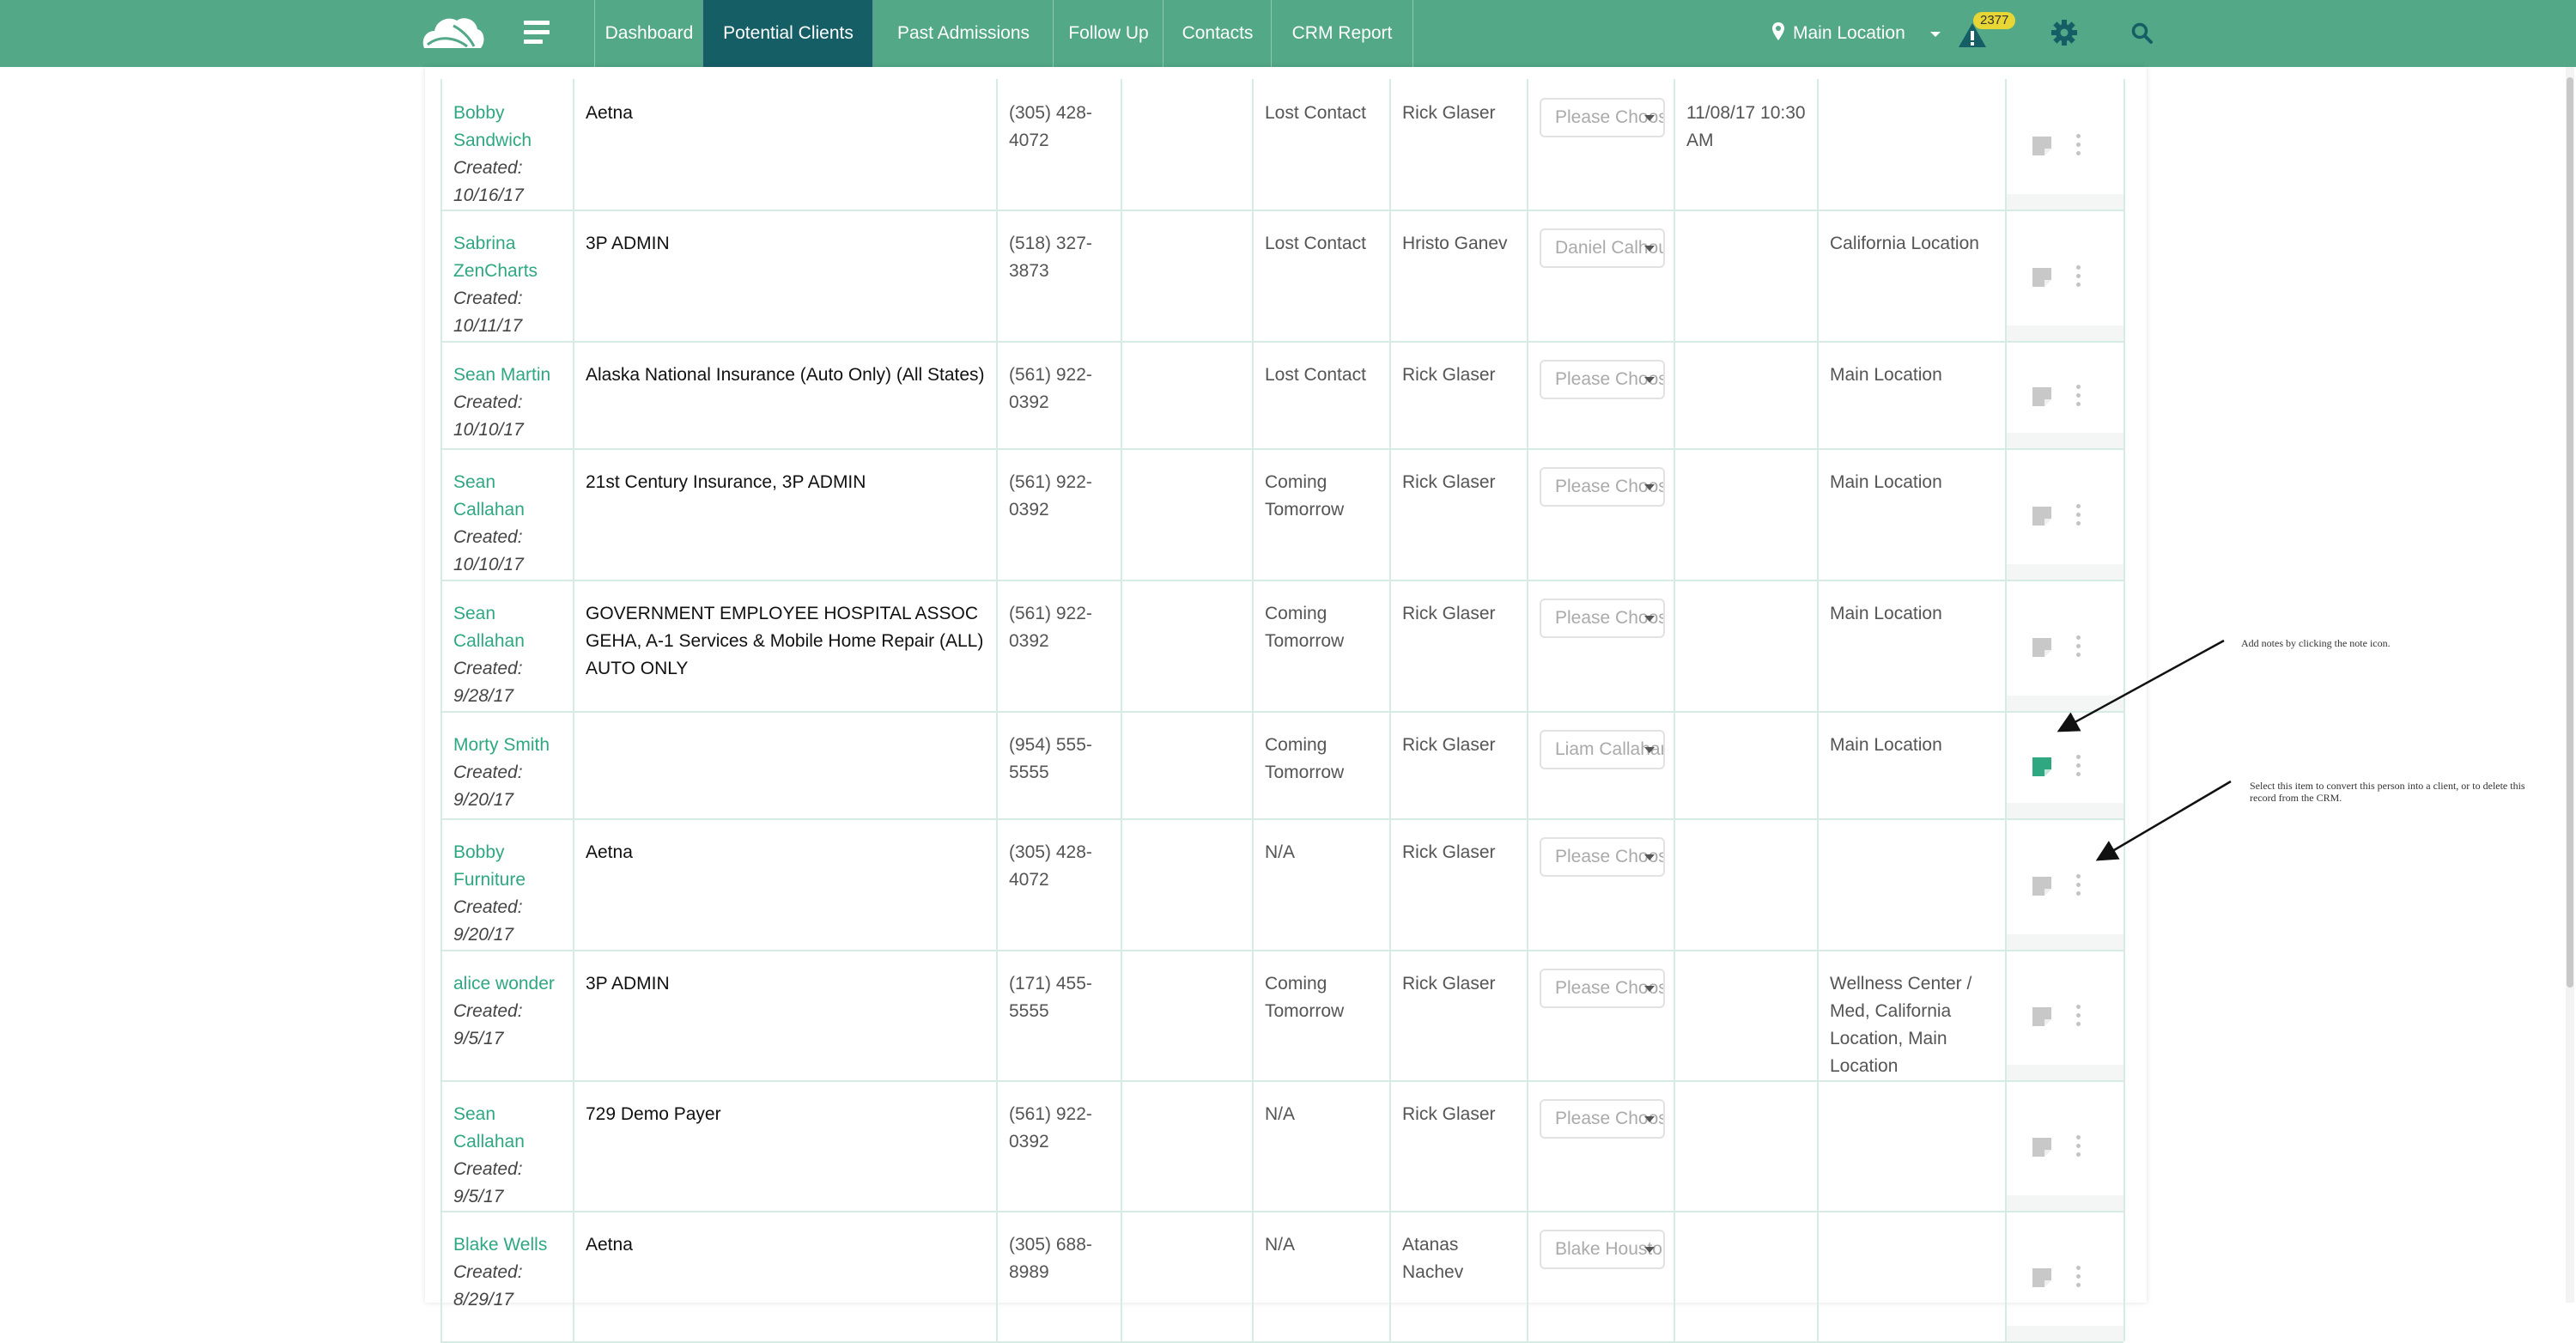  I want to click on arrow-to-note-icon, so click(2141, 685).